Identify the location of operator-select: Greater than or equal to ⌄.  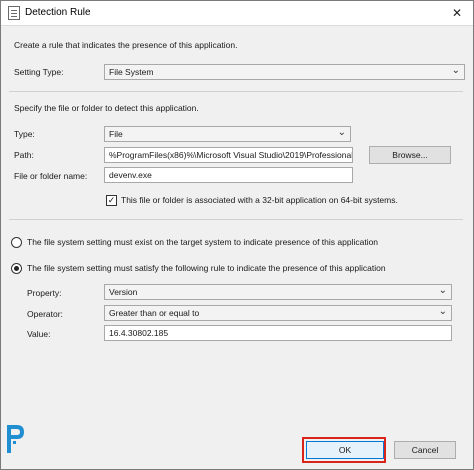
(278, 313).